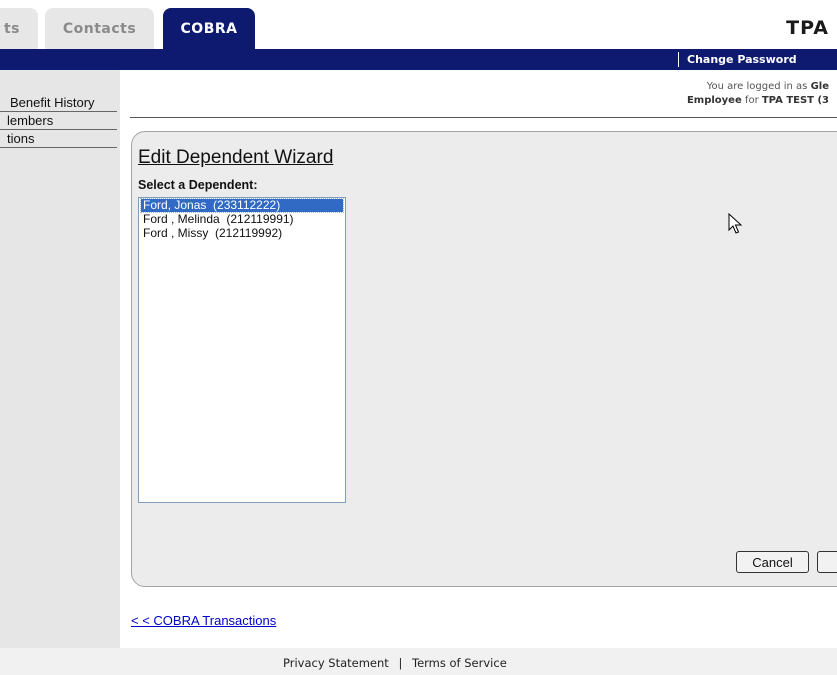  What do you see at coordinates (242, 205) in the screenshot?
I see `dependent-option: Ford, Jonas (233112222)` at bounding box center [242, 205].